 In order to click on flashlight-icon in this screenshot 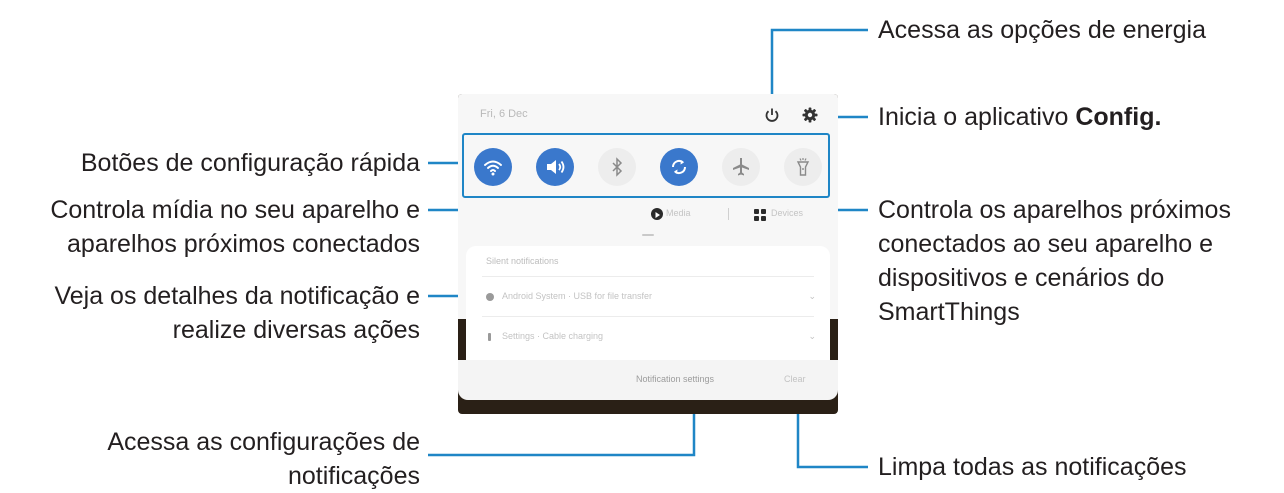, I will do `click(803, 167)`.